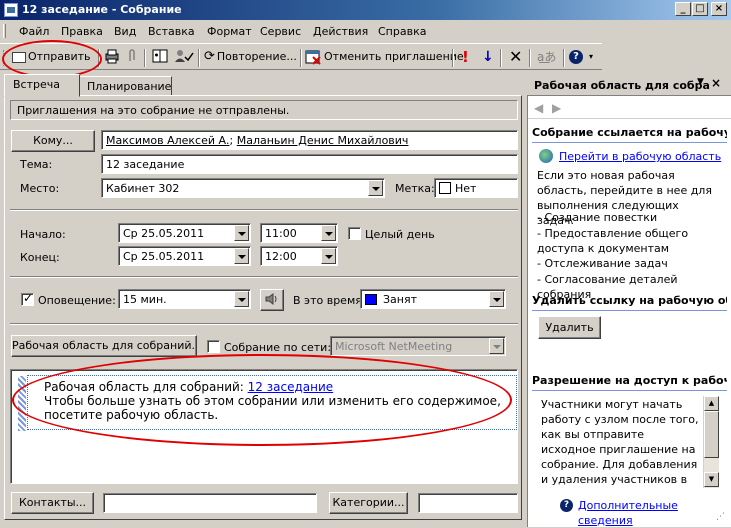  What do you see at coordinates (629, 300) in the screenshot?
I see `section-remove-title: Удалить ссылку на рабочую обл` at bounding box center [629, 300].